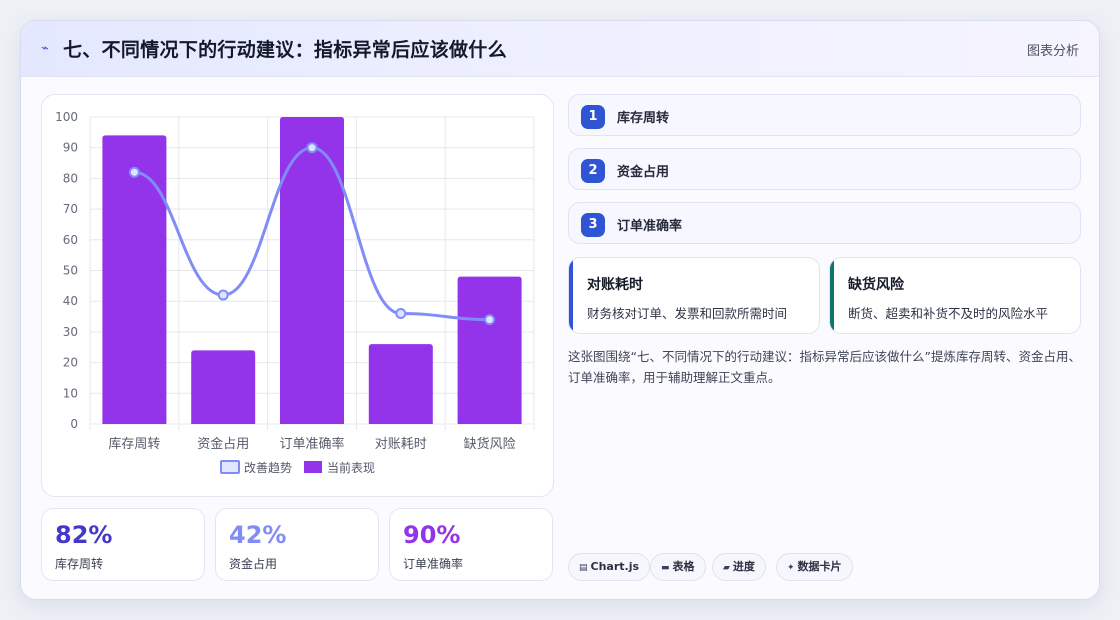 The image size is (1120, 620). I want to click on chart-icon: ▤, so click(583, 568).